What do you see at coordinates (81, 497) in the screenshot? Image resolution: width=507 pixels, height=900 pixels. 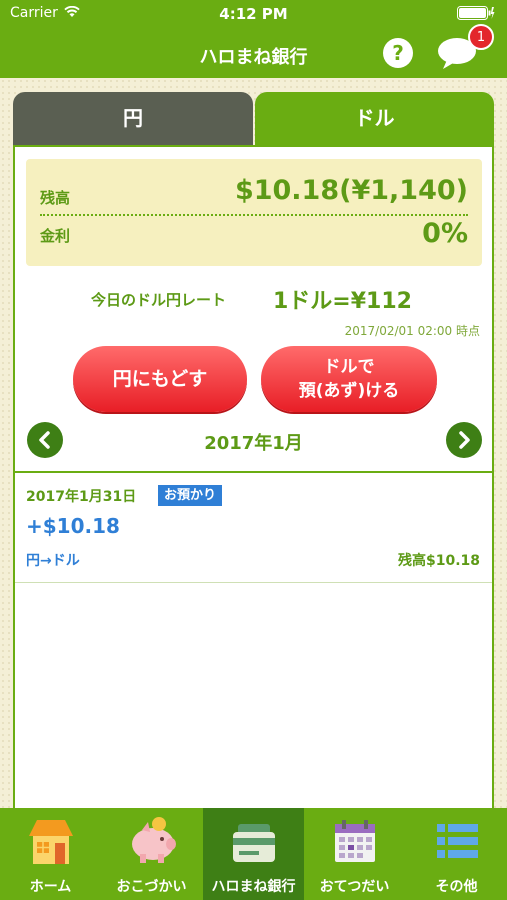 I see `transaction-date: 2017年1月31日` at bounding box center [81, 497].